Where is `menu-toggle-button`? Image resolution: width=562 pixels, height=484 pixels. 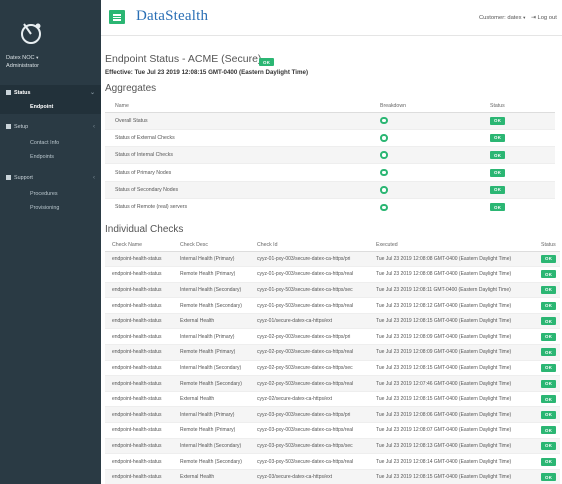 menu-toggle-button is located at coordinates (117, 17).